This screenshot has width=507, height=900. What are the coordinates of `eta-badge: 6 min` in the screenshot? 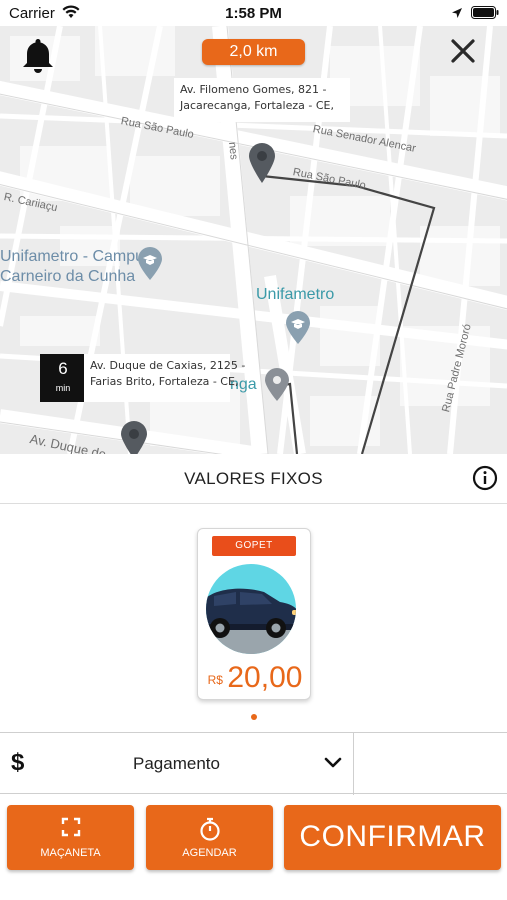 It's located at (63, 378).